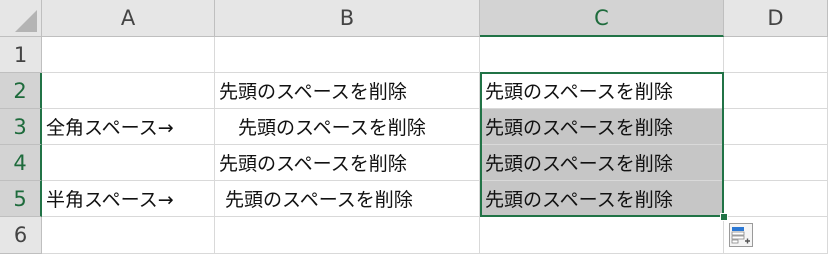 The image size is (828, 254). Describe the element at coordinates (347, 91) in the screenshot. I see `cell-b2: 先頭のスペースを削除` at that location.